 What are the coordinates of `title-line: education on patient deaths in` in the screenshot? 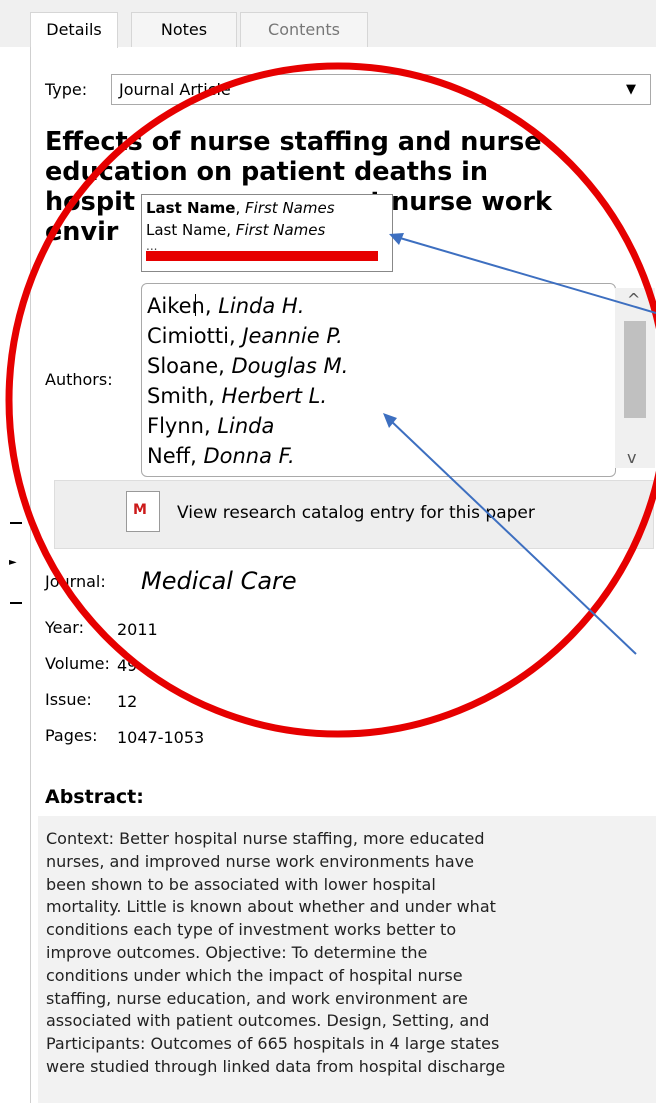 It's located at (267, 172).